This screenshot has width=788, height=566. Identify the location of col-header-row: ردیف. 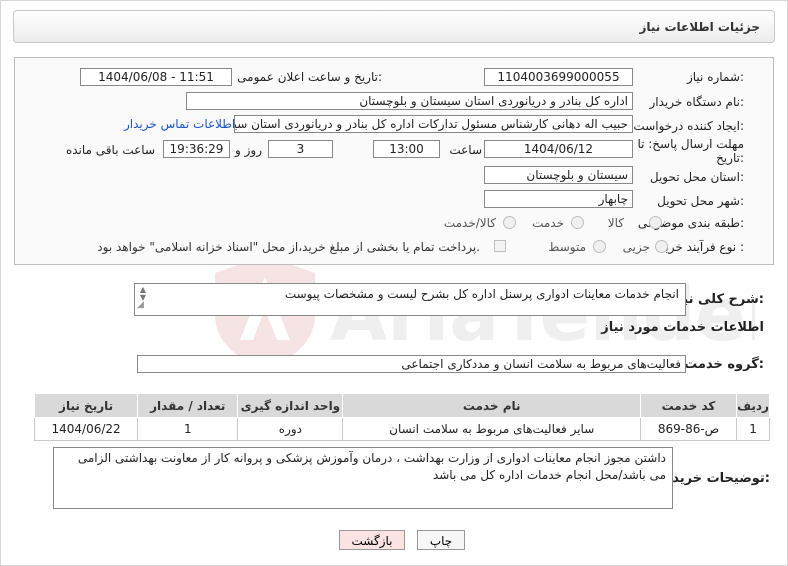
(753, 405).